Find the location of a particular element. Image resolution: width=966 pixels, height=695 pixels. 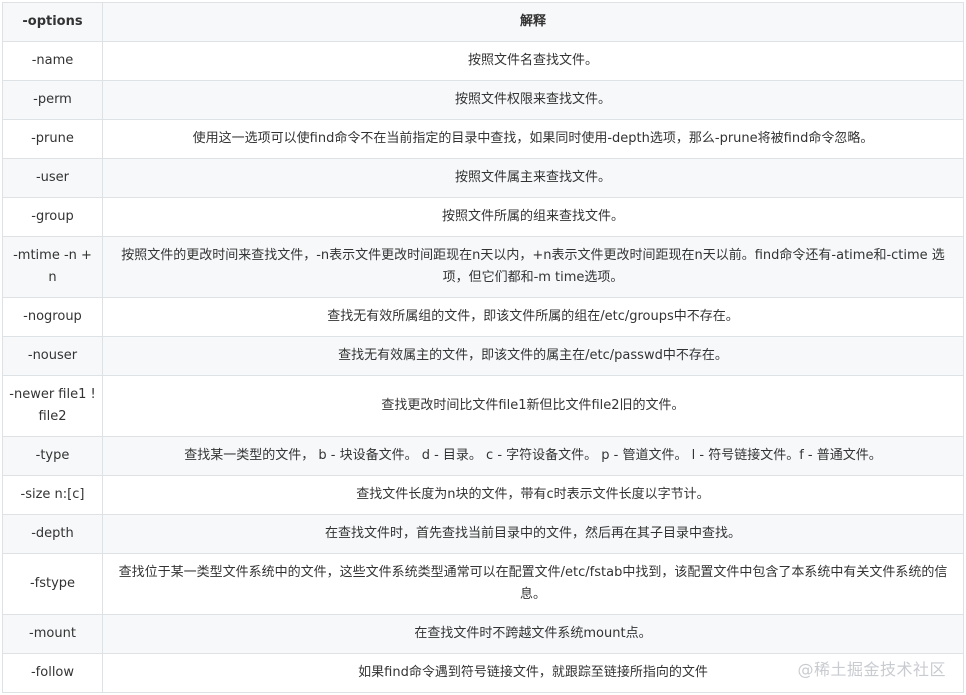

description-cell: 按照文件属主来查找文件。 is located at coordinates (533, 178).